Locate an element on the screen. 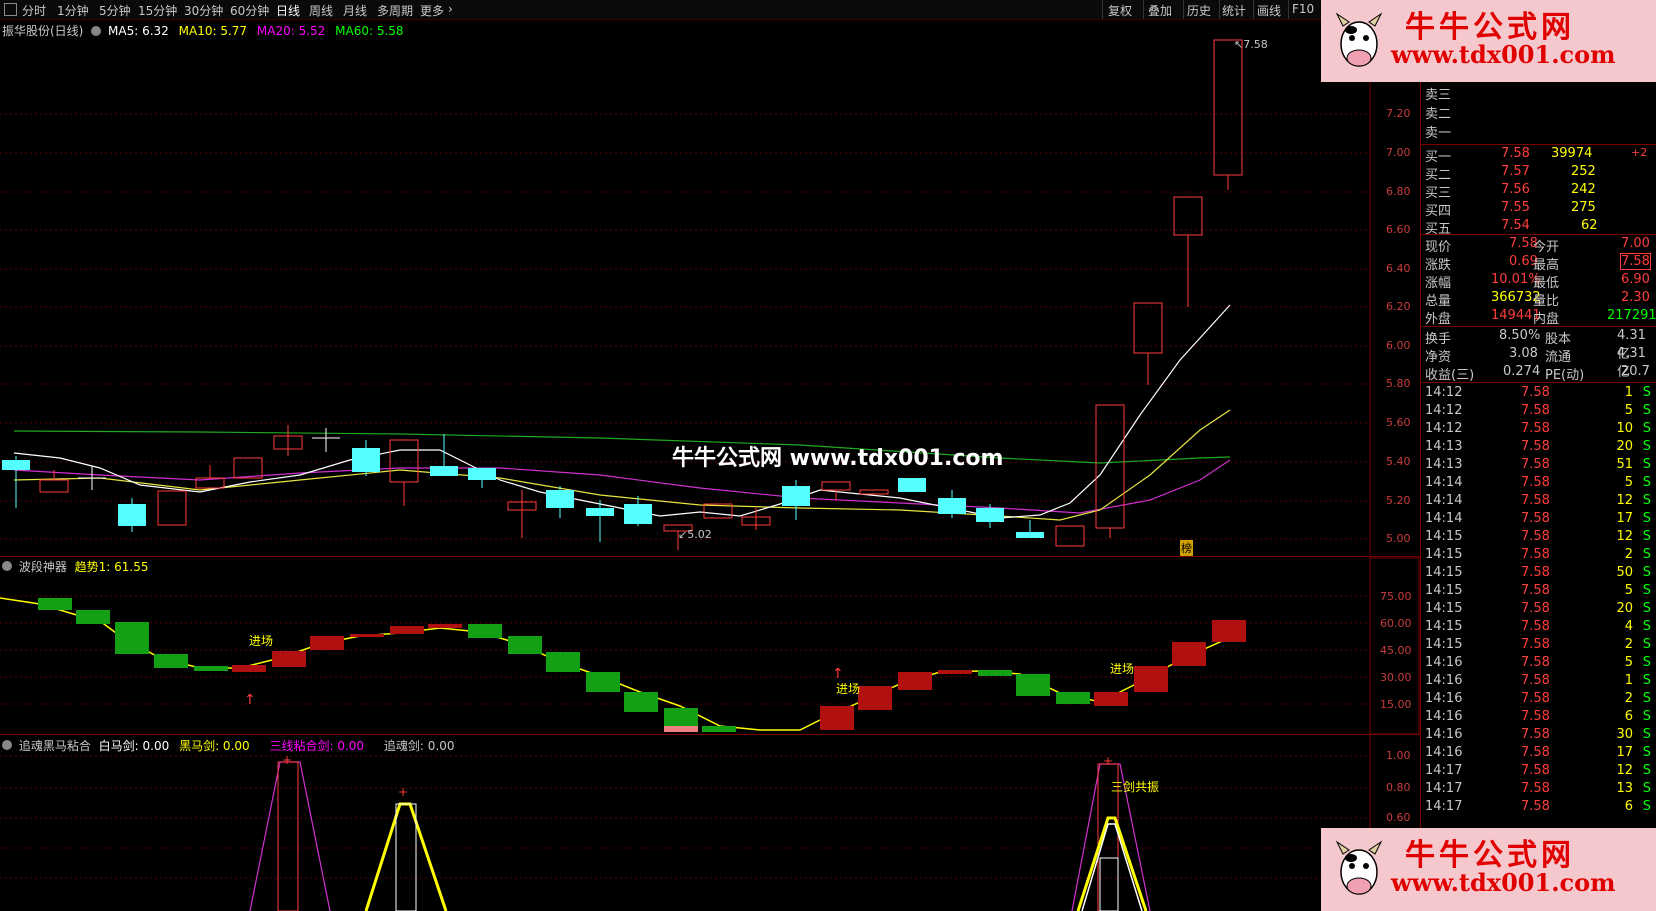 Image resolution: width=1656 pixels, height=911 pixels. rank-badge: 榜 is located at coordinates (1186, 548).